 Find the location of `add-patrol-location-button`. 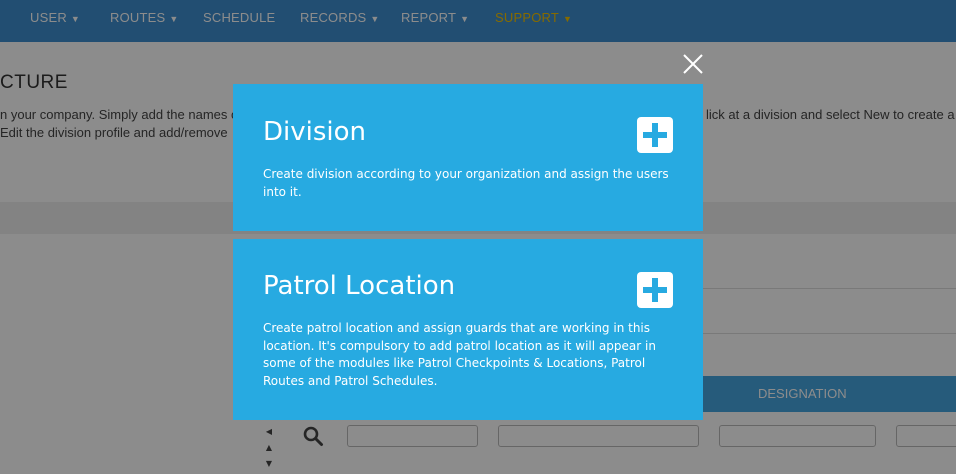

add-patrol-location-button is located at coordinates (655, 290).